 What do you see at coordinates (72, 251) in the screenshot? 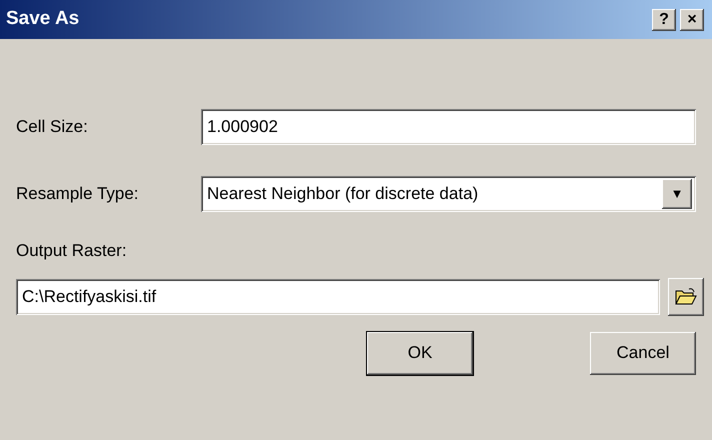
I see `field-label: Output Raster:` at bounding box center [72, 251].